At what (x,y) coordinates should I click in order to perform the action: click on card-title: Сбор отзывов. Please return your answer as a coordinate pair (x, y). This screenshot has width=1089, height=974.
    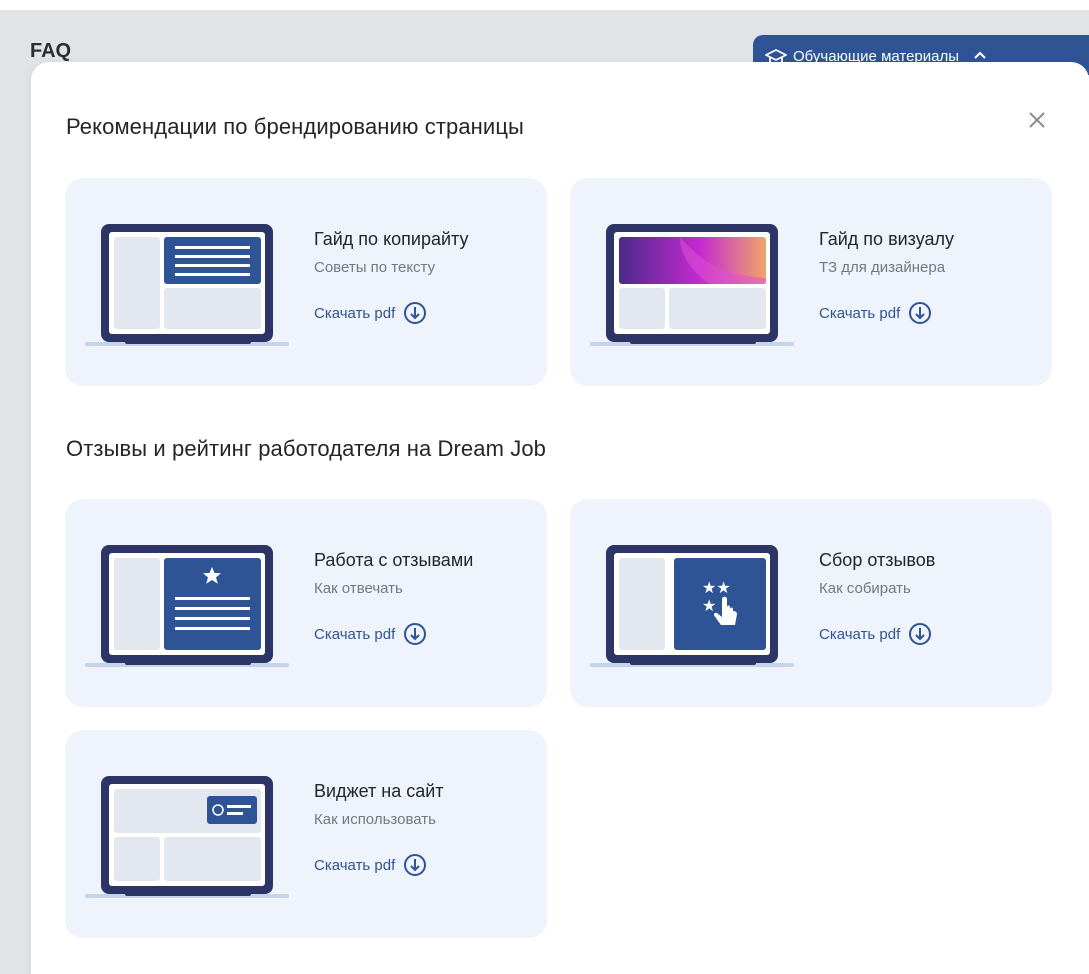
    Looking at the image, I should click on (877, 560).